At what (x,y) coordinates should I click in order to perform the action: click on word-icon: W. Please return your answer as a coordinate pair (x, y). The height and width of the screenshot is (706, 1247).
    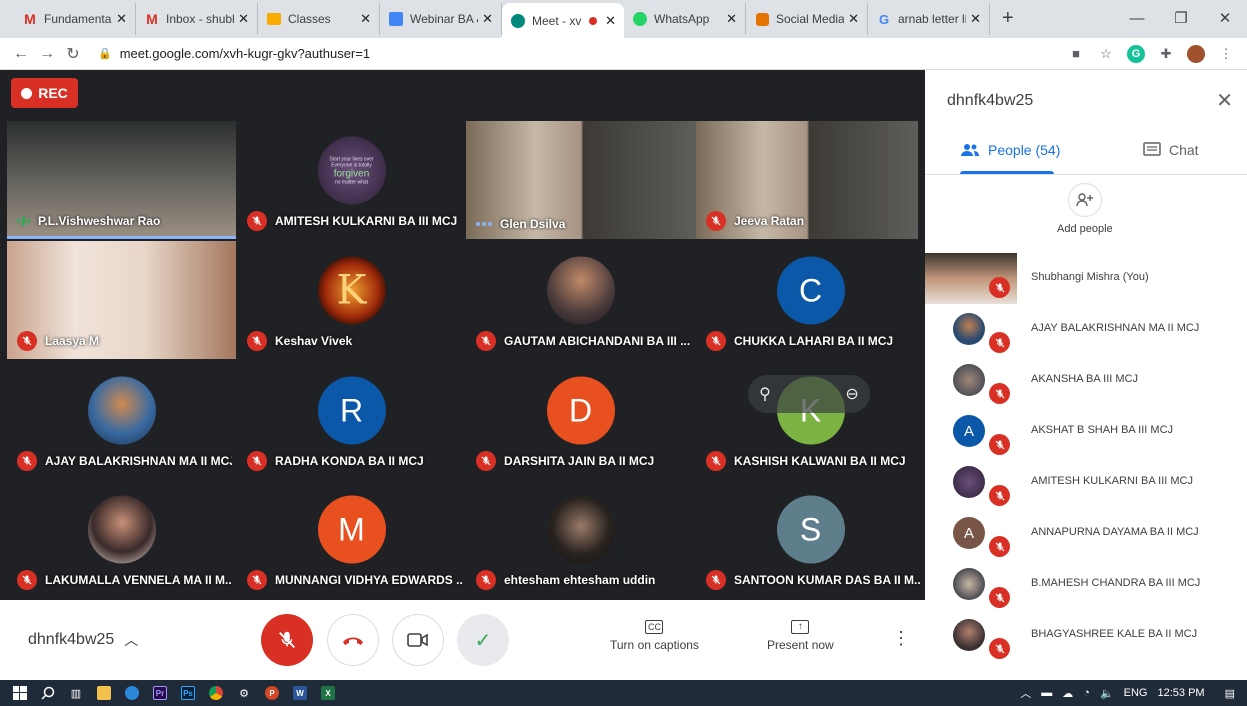
    Looking at the image, I should click on (300, 693).